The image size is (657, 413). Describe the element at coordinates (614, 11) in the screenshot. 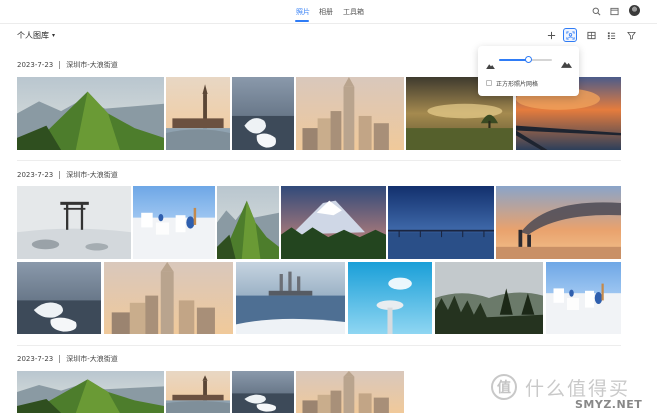

I see `window-icon` at that location.